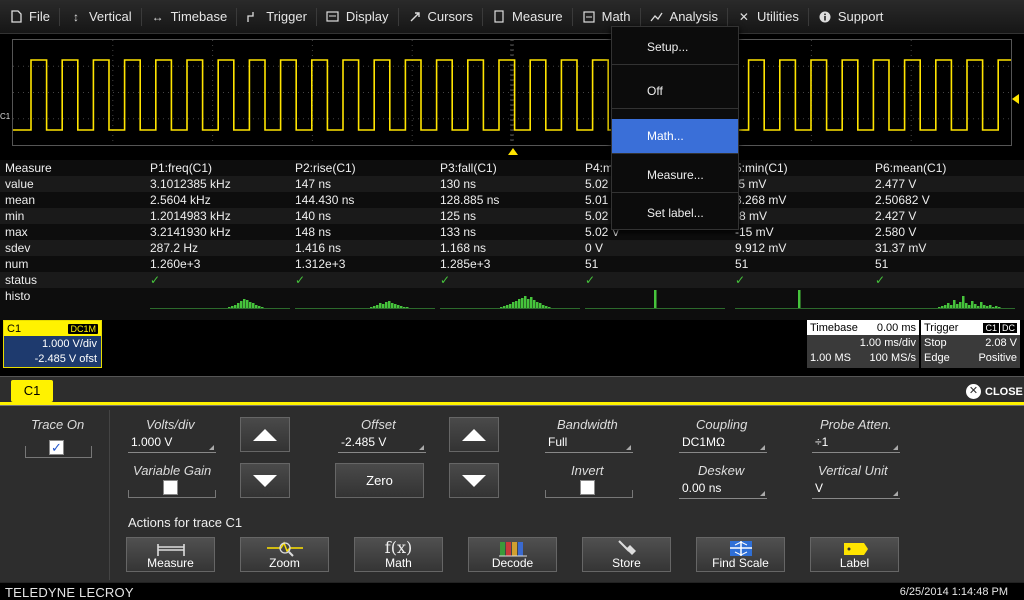 This screenshot has width=1024, height=600. Describe the element at coordinates (325, 168) in the screenshot. I see `measure-header-p2: P2:rise(C1)` at that location.